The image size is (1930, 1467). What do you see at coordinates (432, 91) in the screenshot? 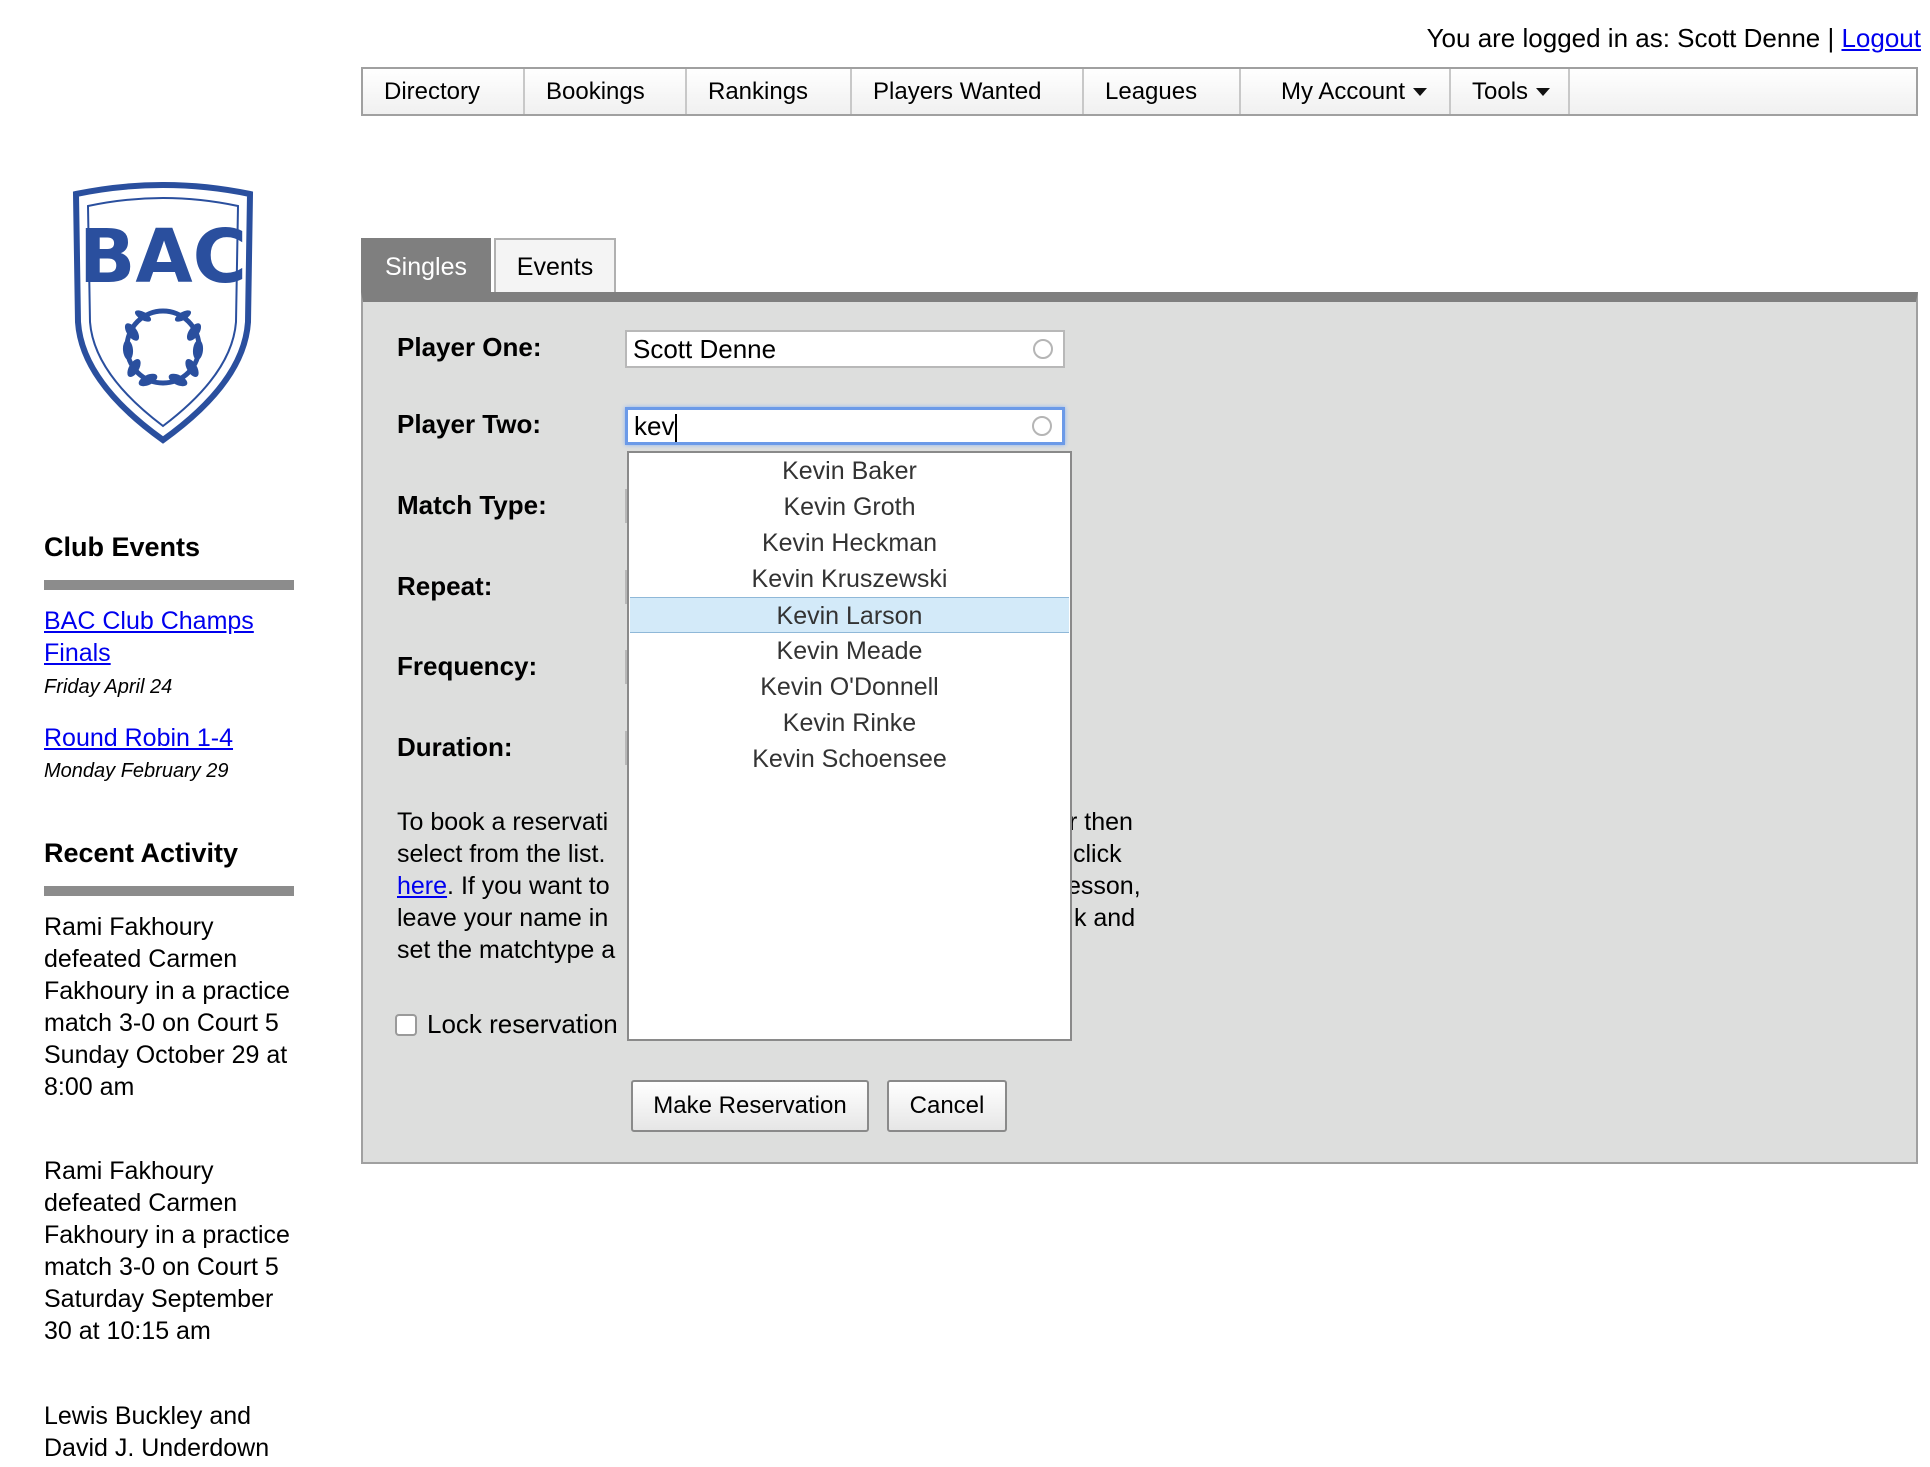
I see `nav-directory-label: Directory` at bounding box center [432, 91].